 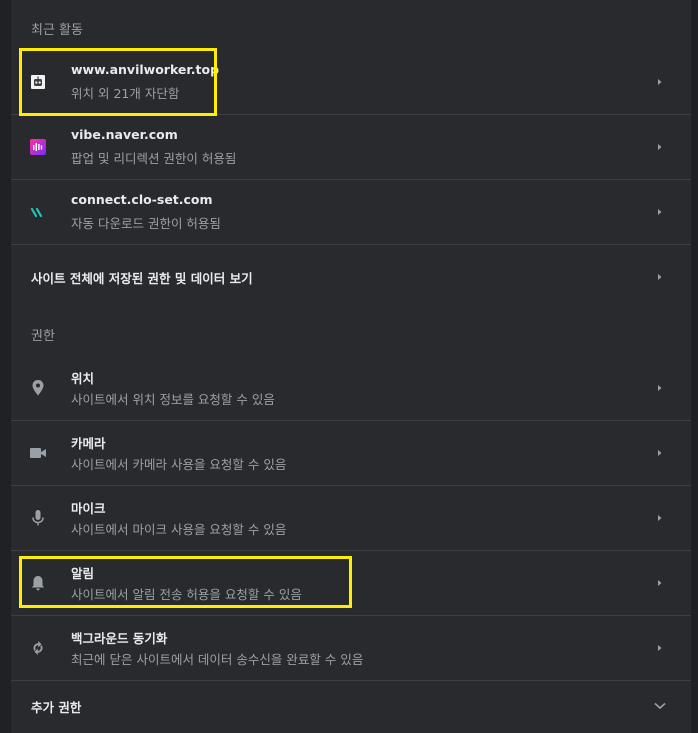 I want to click on site-subtitle: 팝업 및 리디렉션 권한이 허용됨, so click(x=154, y=158).